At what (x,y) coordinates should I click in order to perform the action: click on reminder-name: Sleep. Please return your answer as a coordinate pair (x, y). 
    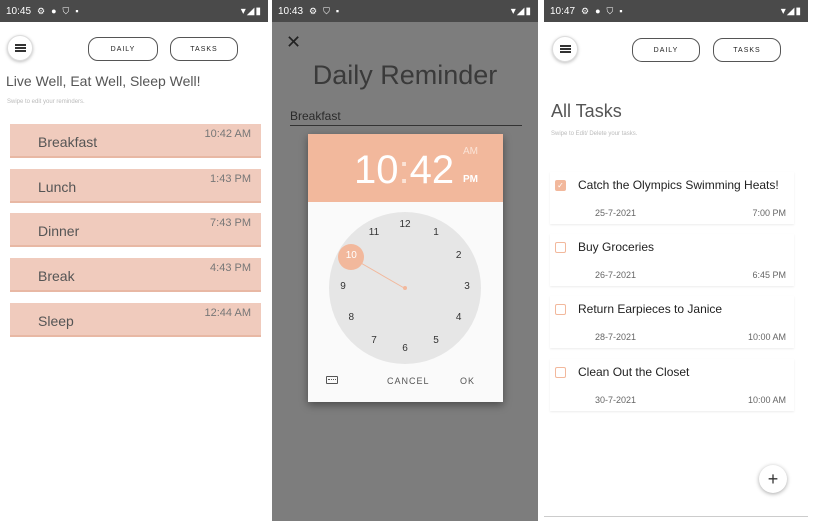
    Looking at the image, I should click on (56, 321).